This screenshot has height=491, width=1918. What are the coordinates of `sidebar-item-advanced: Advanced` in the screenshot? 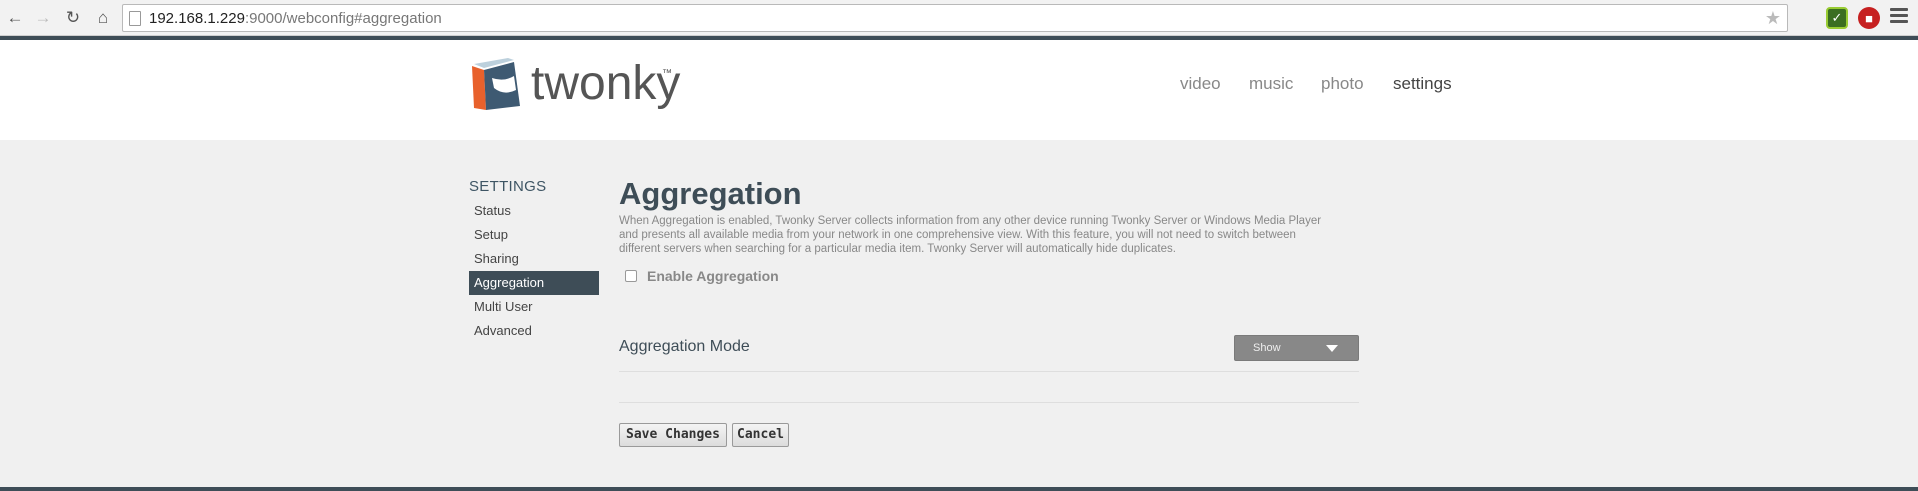 It's located at (534, 331).